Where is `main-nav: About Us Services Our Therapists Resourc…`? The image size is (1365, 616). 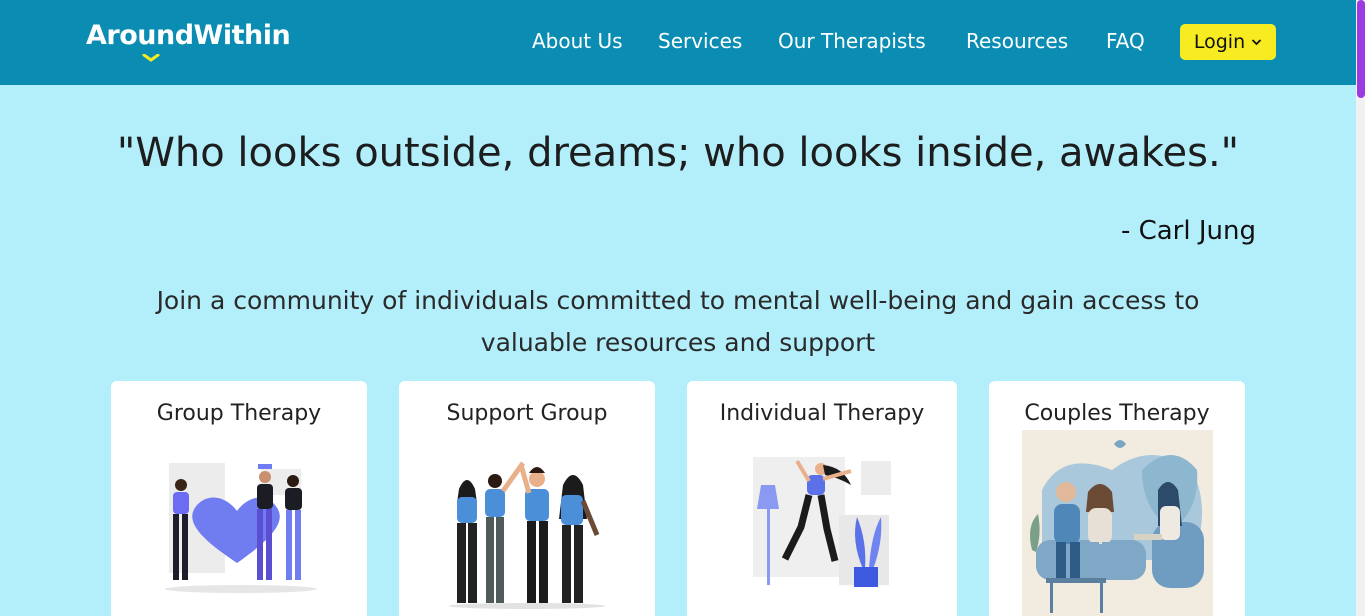 main-nav: About Us Services Our Therapists Resourc… is located at coordinates (678, 44).